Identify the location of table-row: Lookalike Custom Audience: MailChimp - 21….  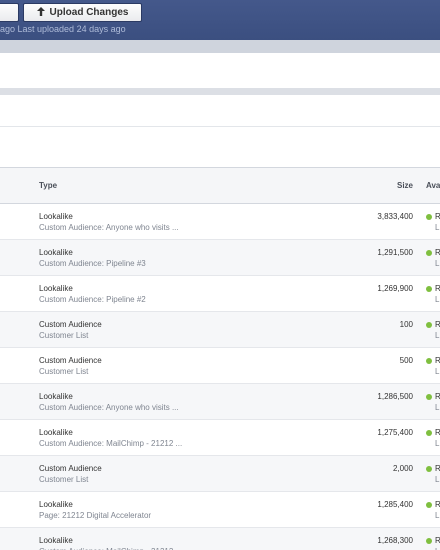
(220, 438).